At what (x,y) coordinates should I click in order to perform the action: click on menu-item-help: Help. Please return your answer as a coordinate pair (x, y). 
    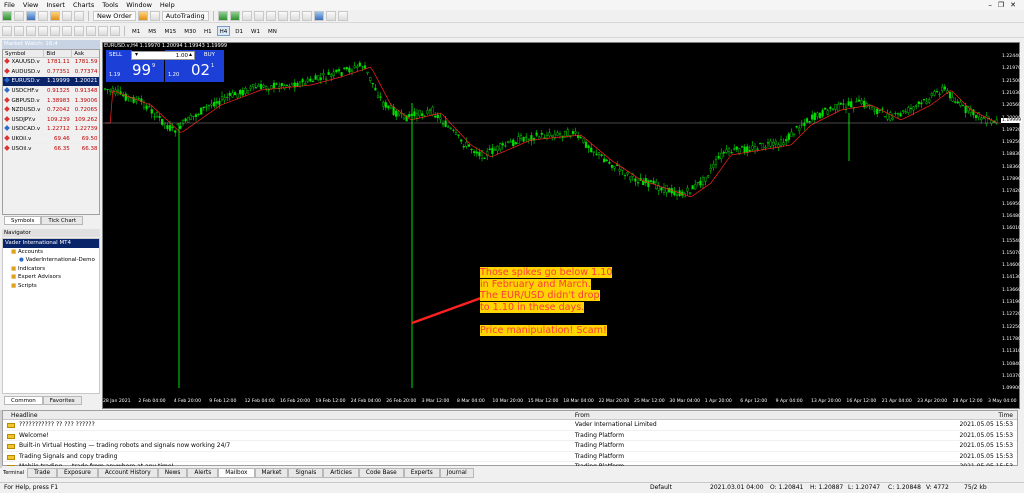
    Looking at the image, I should click on (167, 5).